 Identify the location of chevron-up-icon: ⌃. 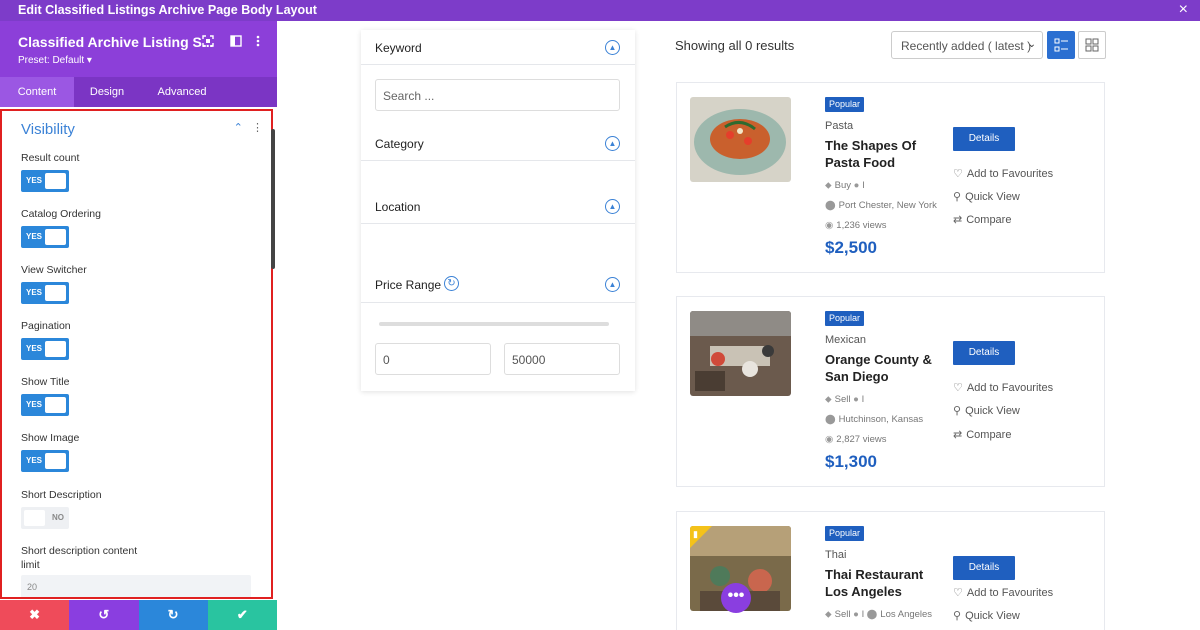
(238, 128).